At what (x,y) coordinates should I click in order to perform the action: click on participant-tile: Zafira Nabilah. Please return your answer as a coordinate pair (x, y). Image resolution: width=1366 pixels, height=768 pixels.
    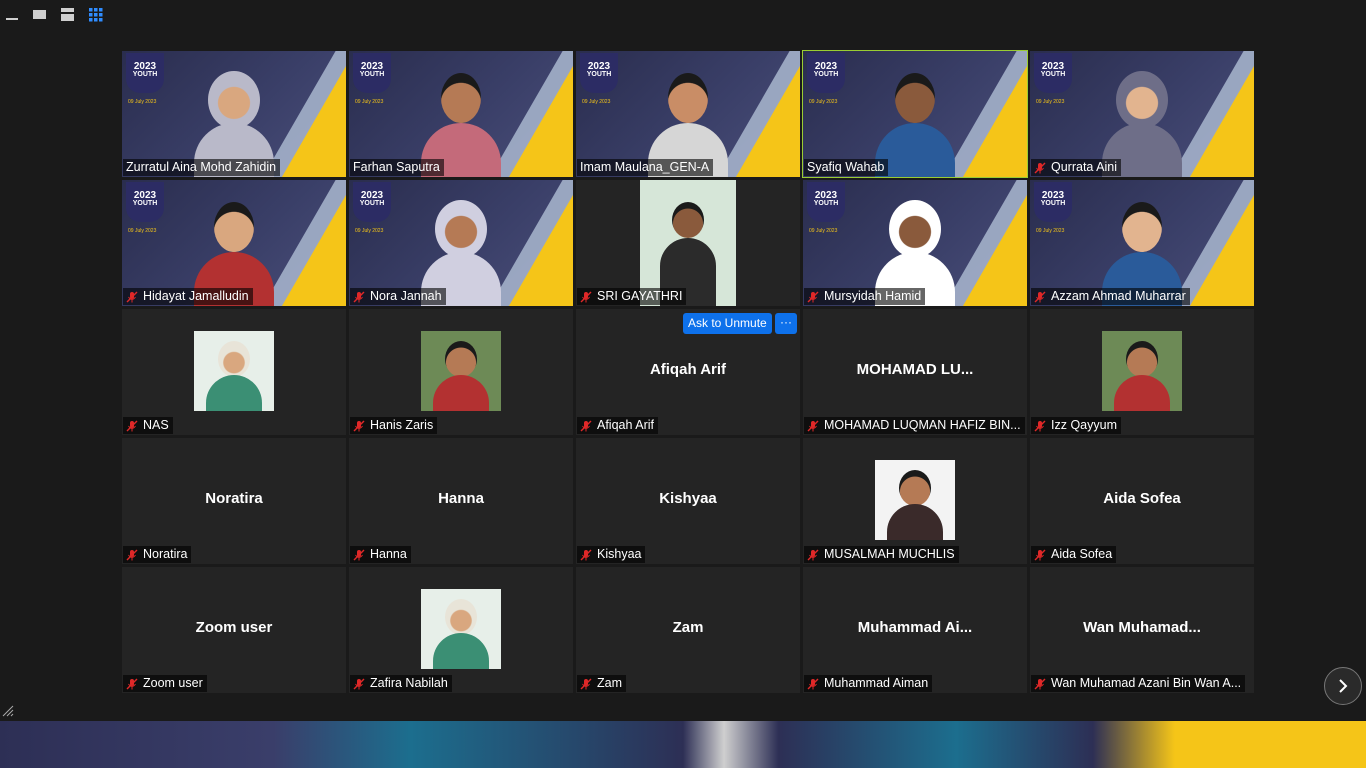
    Looking at the image, I should click on (461, 630).